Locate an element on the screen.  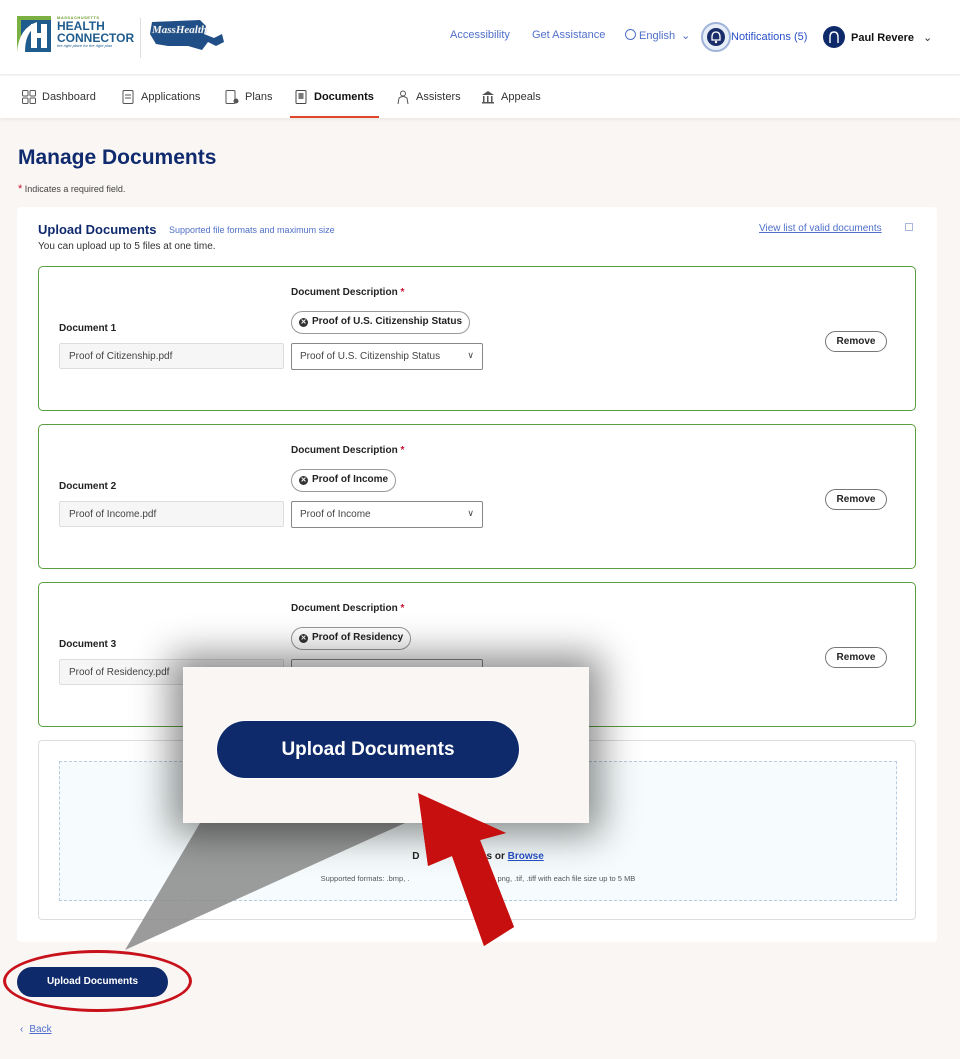
notifications-bell-button is located at coordinates (716, 37).